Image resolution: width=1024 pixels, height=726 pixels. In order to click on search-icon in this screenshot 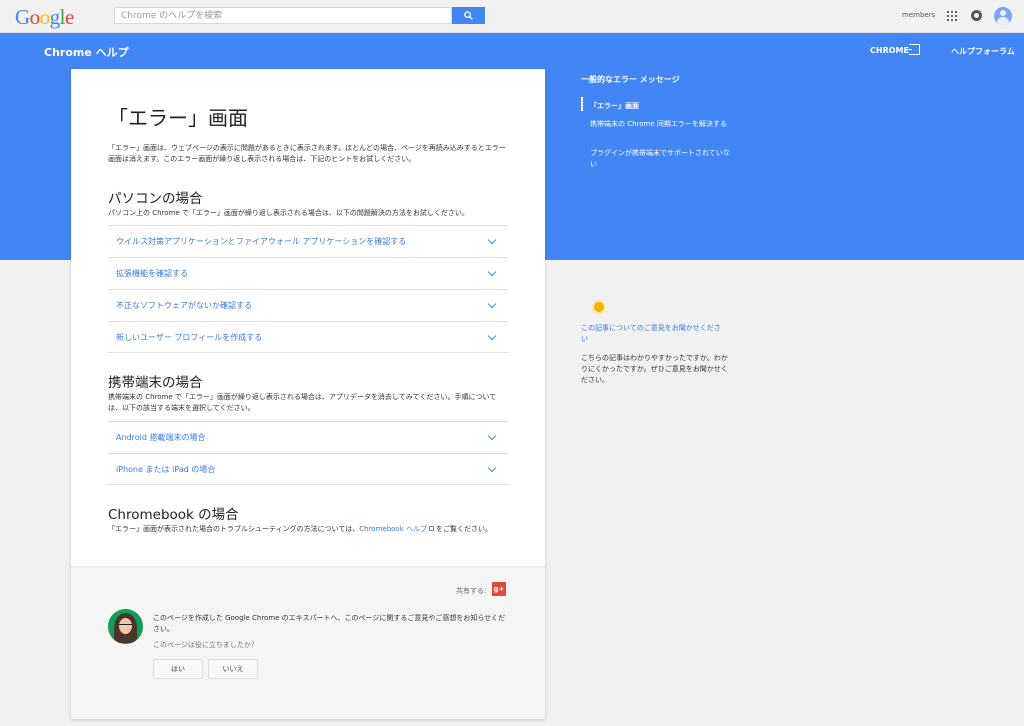, I will do `click(468, 15)`.